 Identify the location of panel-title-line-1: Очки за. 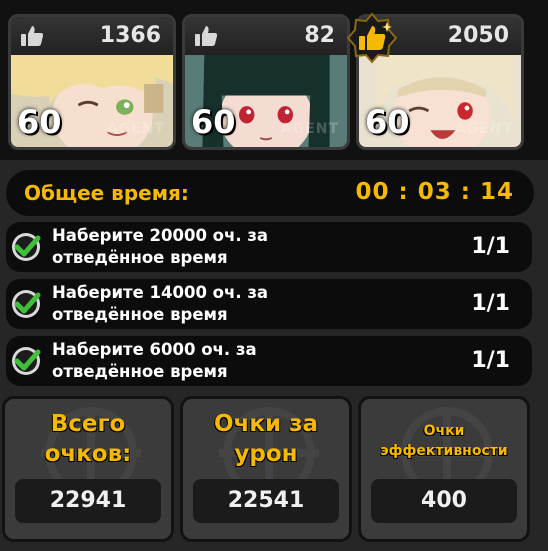
(266, 424).